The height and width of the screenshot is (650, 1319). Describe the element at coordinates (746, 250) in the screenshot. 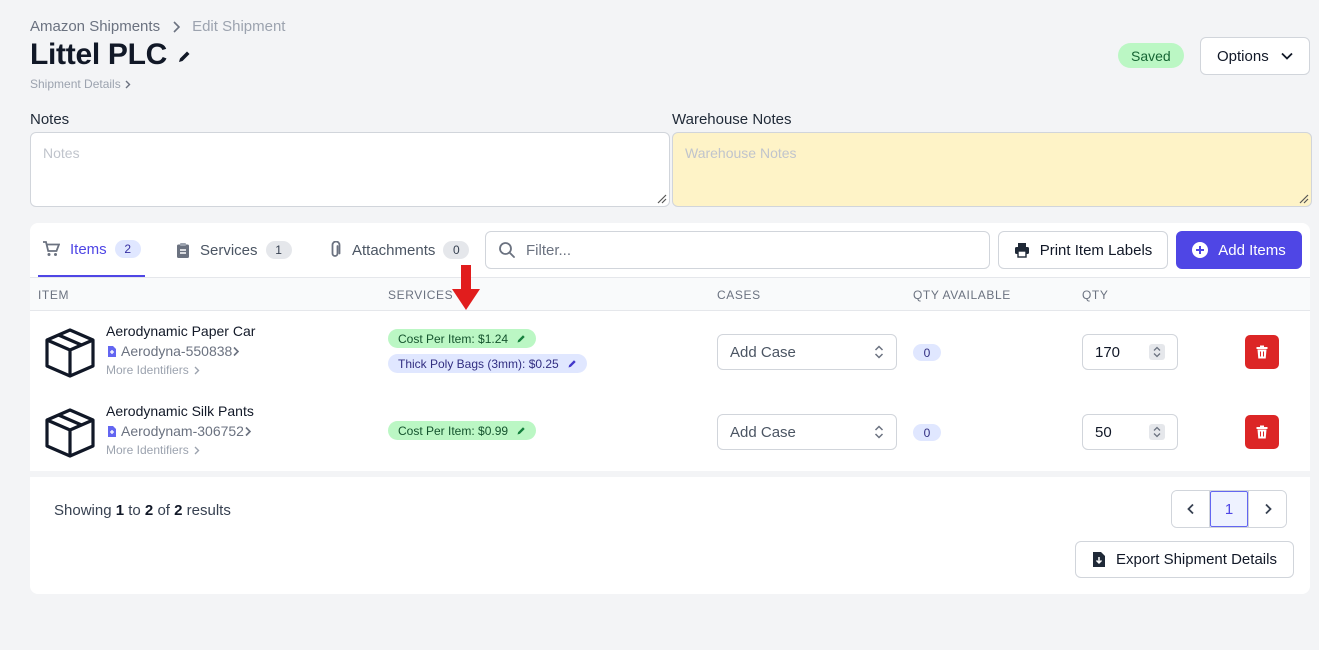

I see `filter-input` at that location.